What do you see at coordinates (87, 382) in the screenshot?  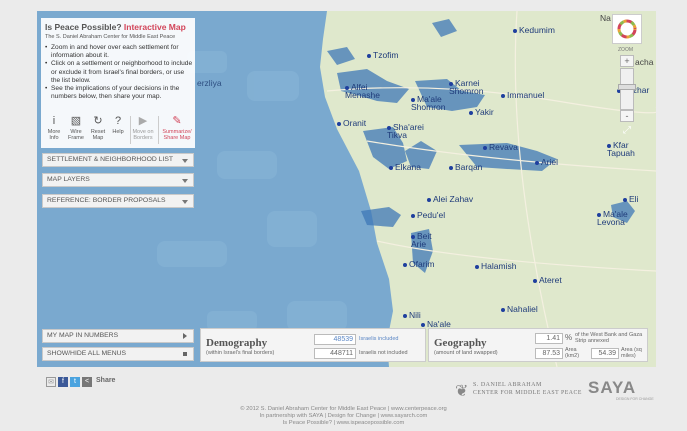 I see `share-icon: <` at bounding box center [87, 382].